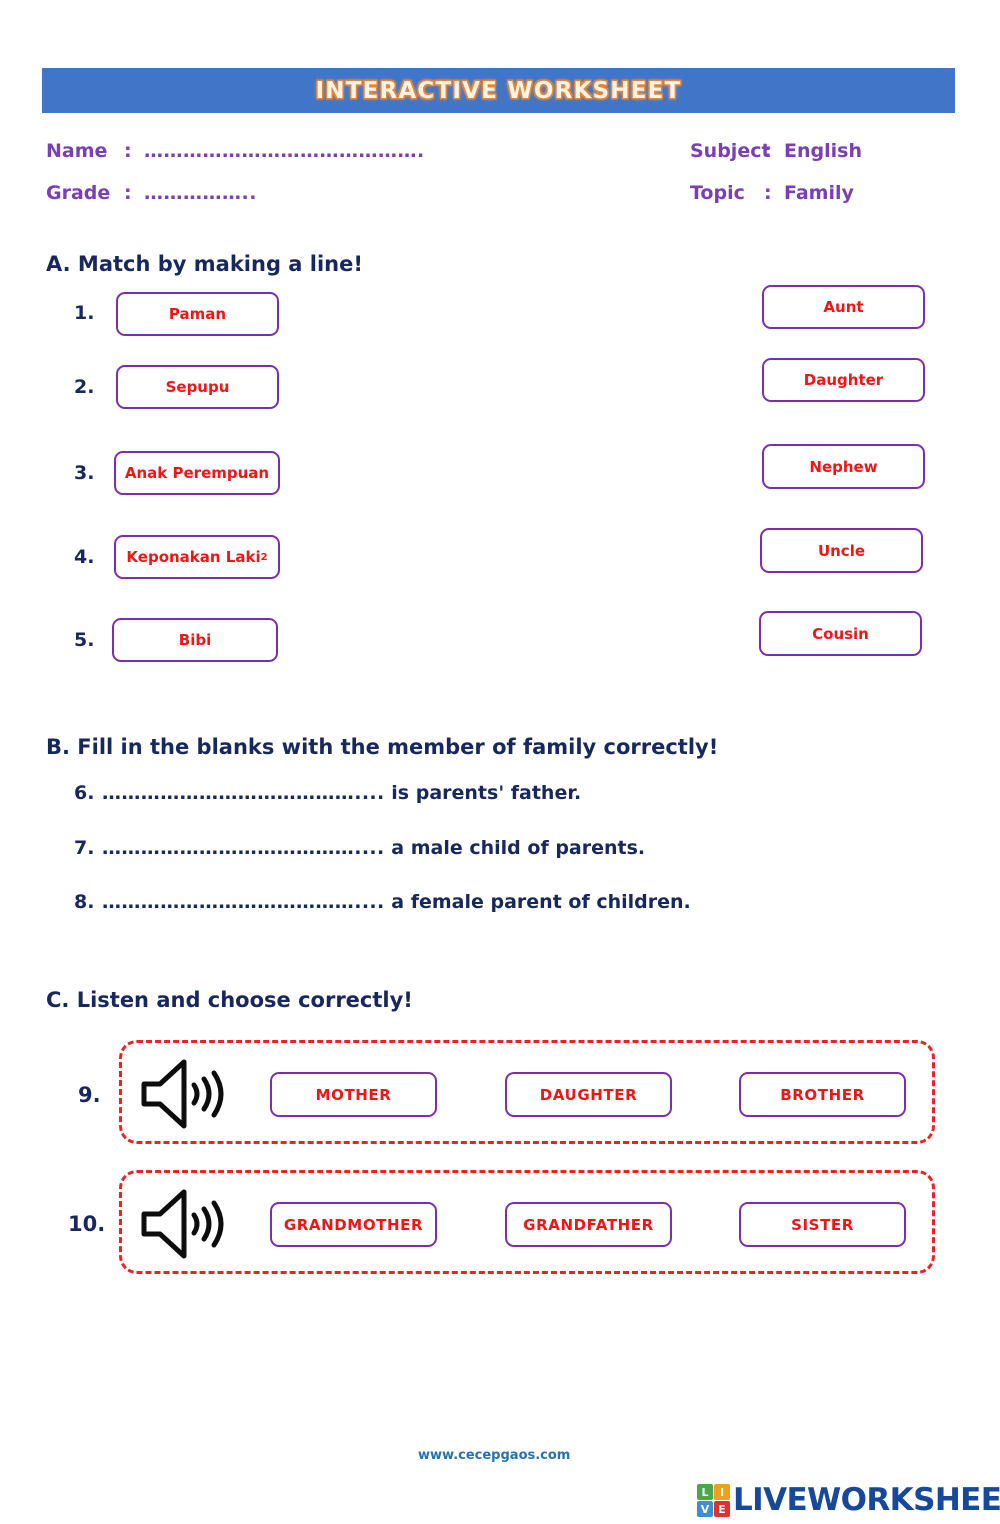  I want to click on match-left-label-1: Paman, so click(197, 314).